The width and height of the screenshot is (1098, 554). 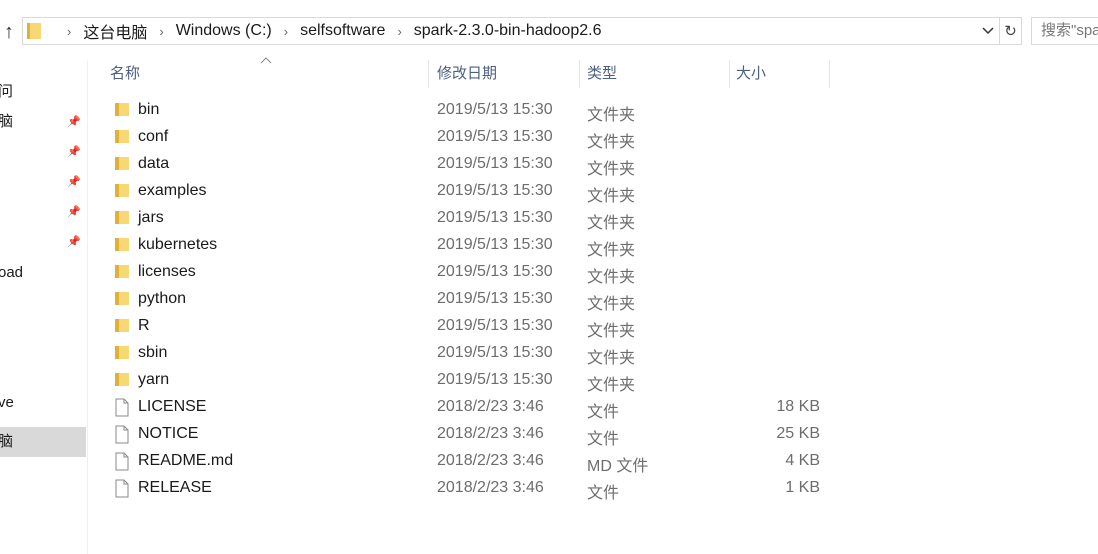 What do you see at coordinates (172, 190) in the screenshot?
I see `file-name: examples` at bounding box center [172, 190].